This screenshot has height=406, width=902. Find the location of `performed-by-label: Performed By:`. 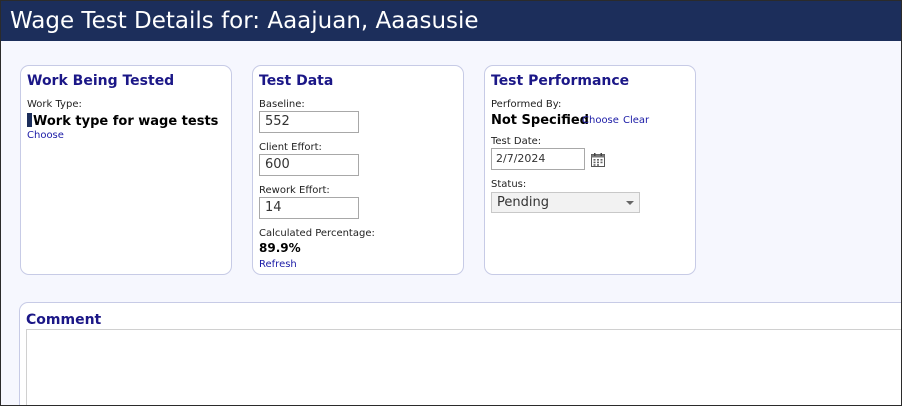

performed-by-label: Performed By: is located at coordinates (526, 104).